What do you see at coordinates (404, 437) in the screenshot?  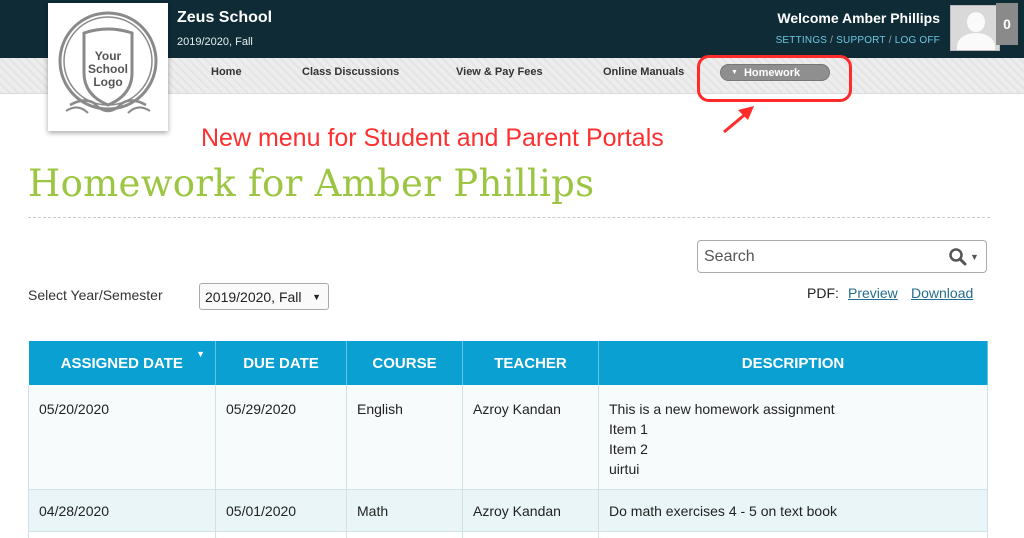 I see `course-cell: English` at bounding box center [404, 437].